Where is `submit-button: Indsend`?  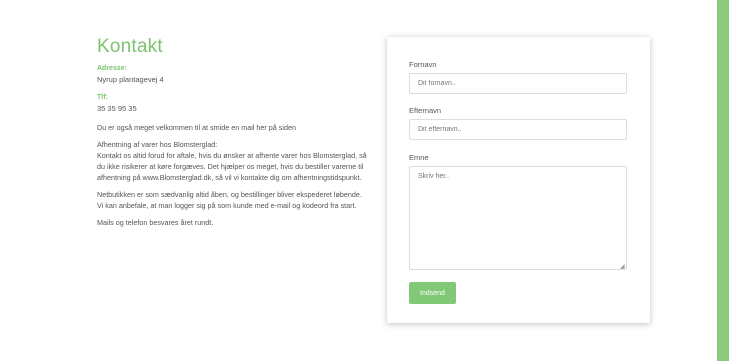
submit-button: Indsend is located at coordinates (432, 293).